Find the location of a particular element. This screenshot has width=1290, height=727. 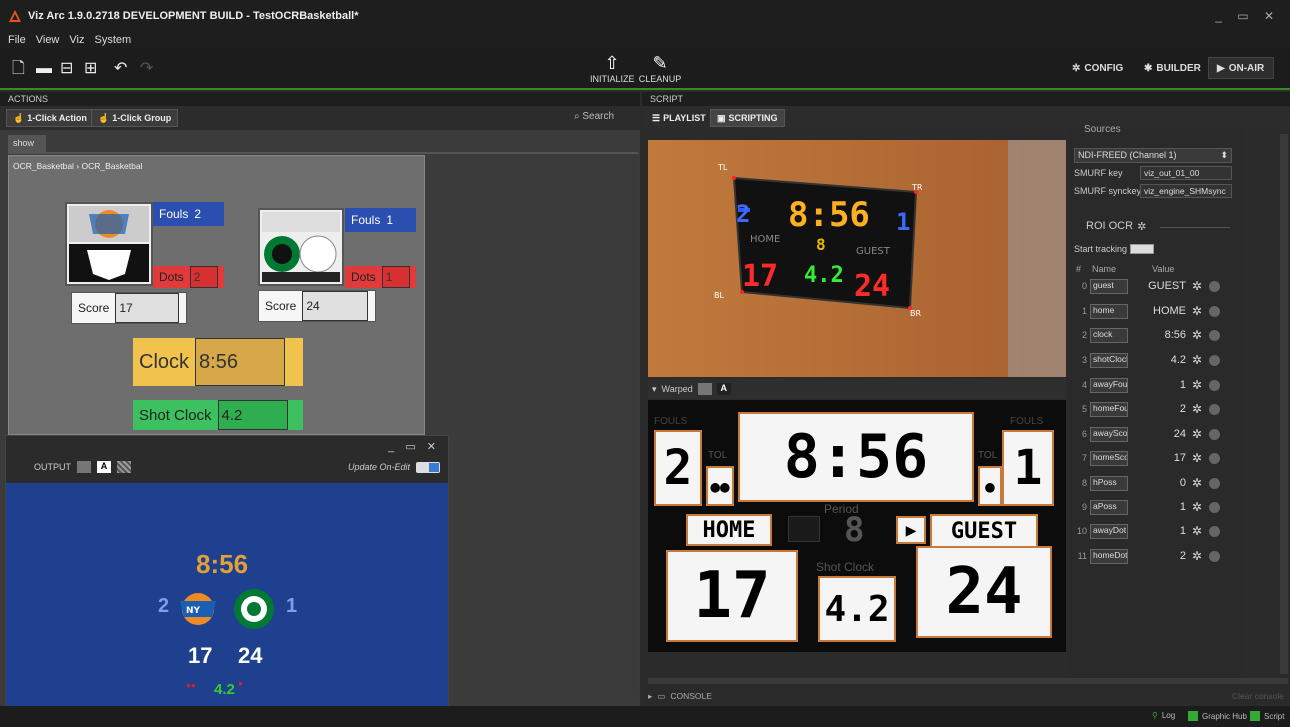

smurf-synckey-input: viz_engine_SHMsync is located at coordinates (1186, 191).